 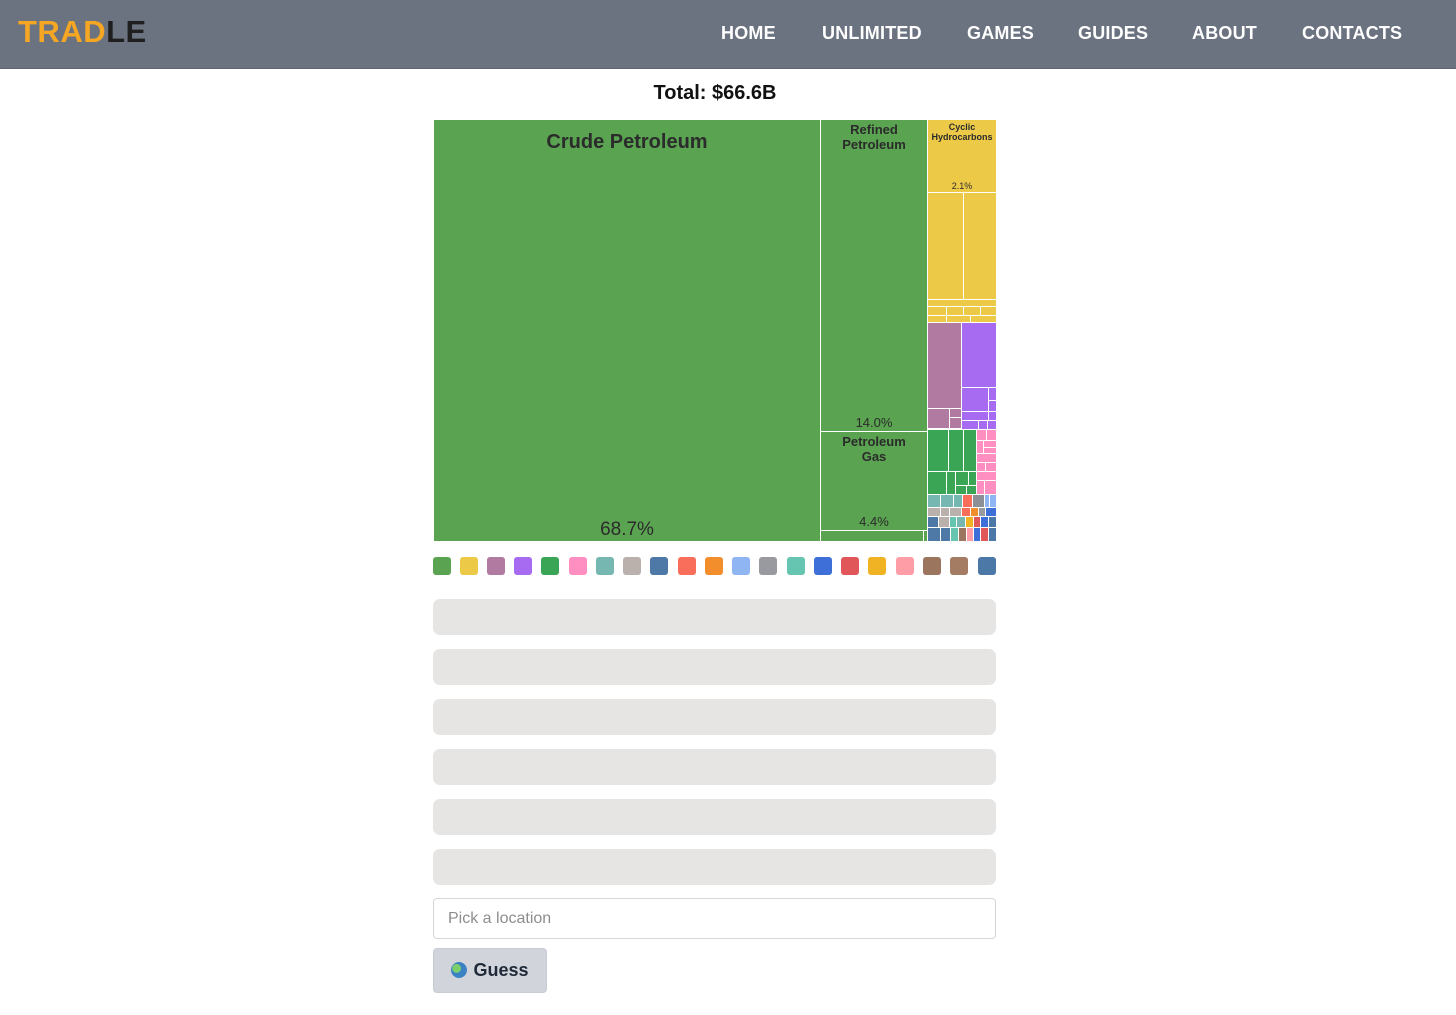 I want to click on trade-total-label: Total: $66.6B, so click(x=715, y=93).